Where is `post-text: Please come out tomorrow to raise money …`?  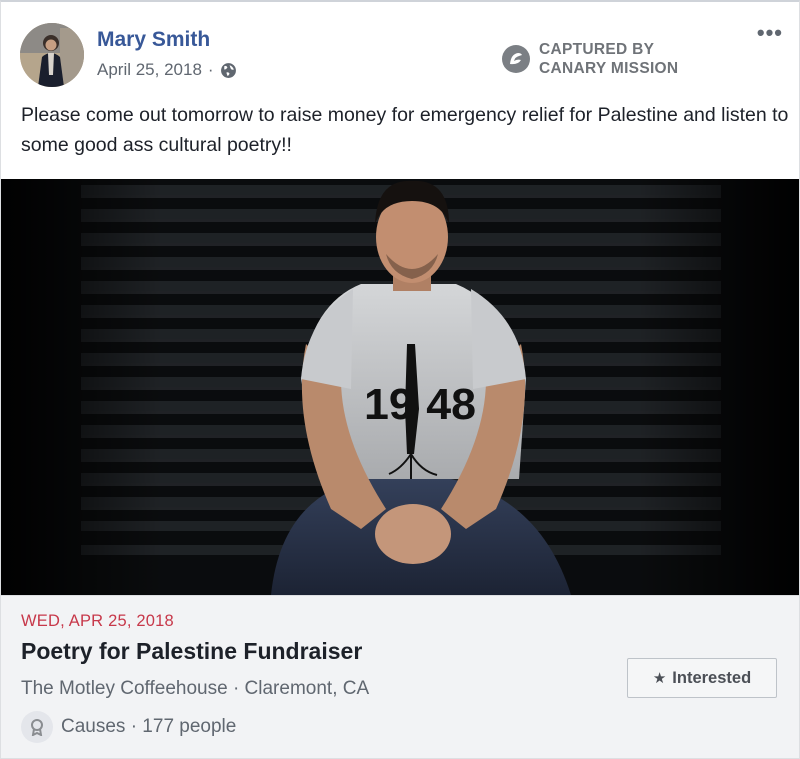
post-text: Please come out tomorrow to raise money … is located at coordinates (405, 130).